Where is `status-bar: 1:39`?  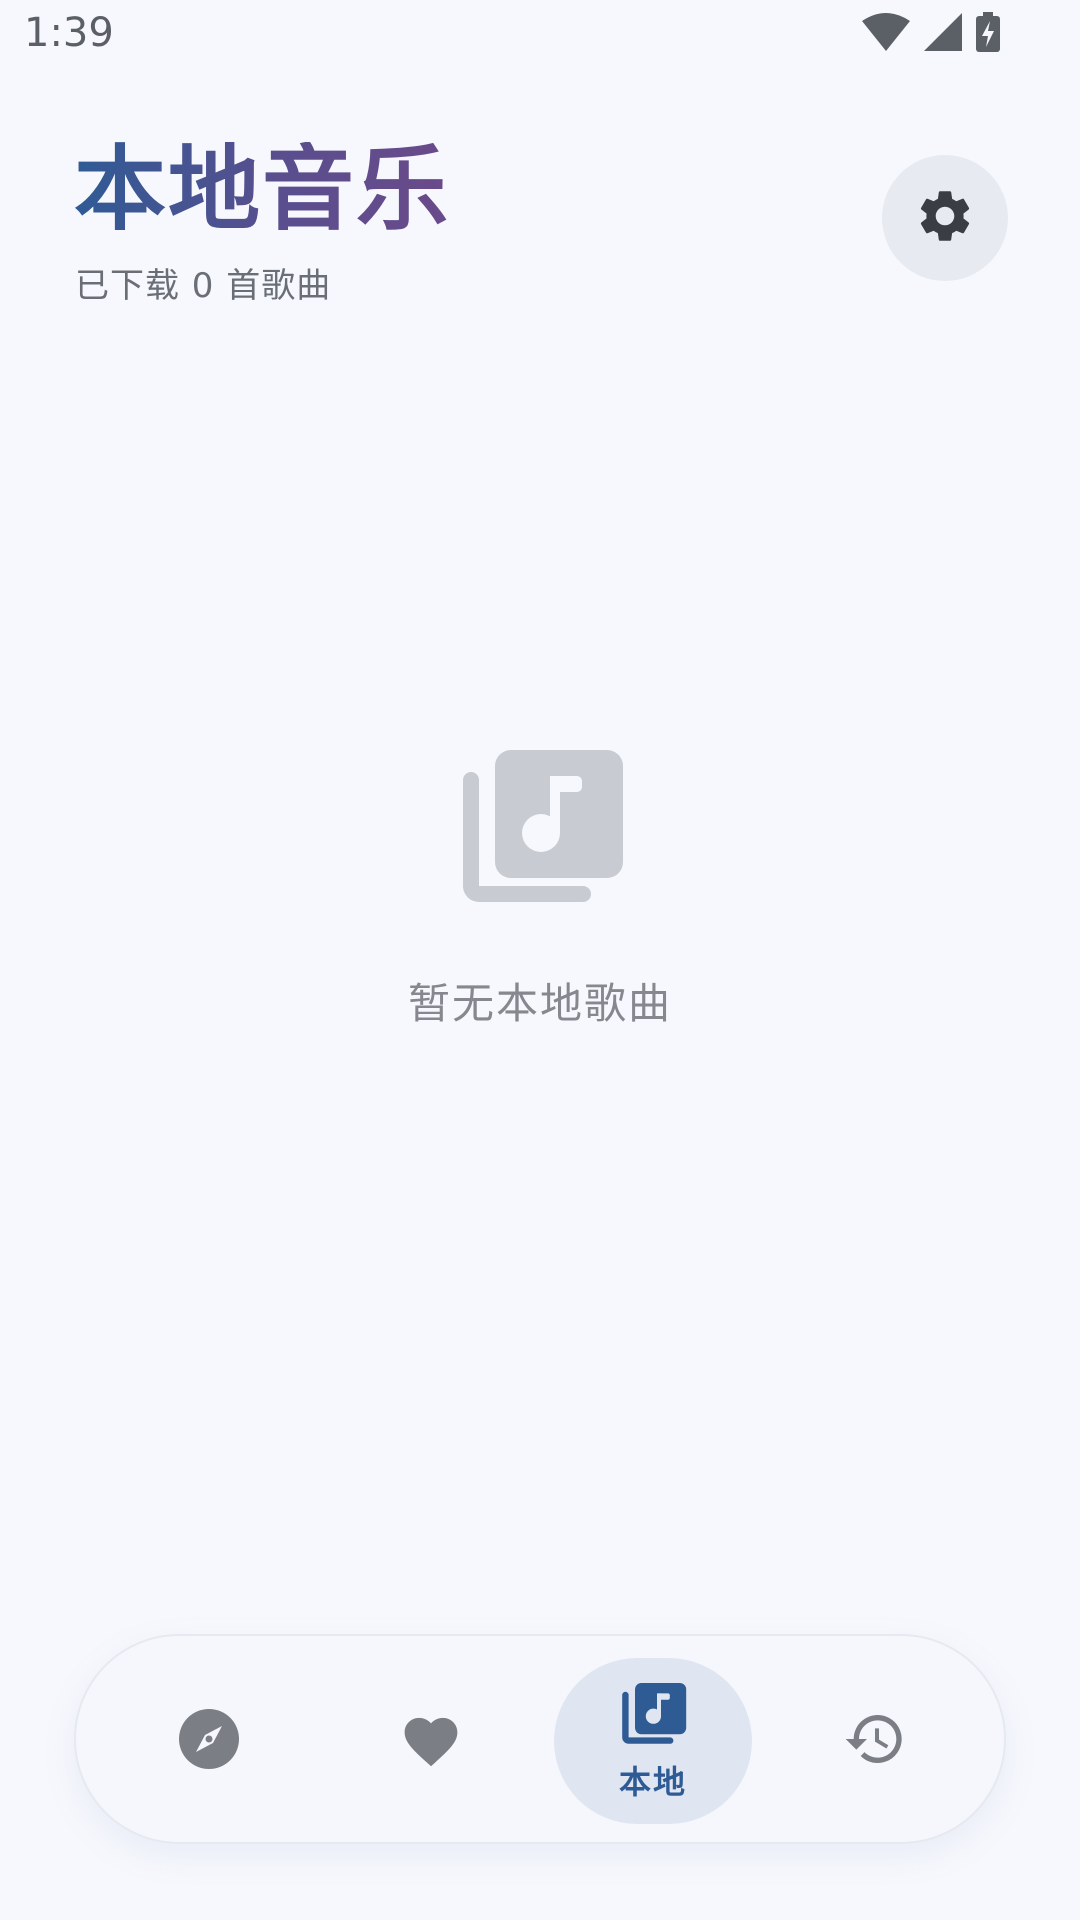 status-bar: 1:39 is located at coordinates (540, 36).